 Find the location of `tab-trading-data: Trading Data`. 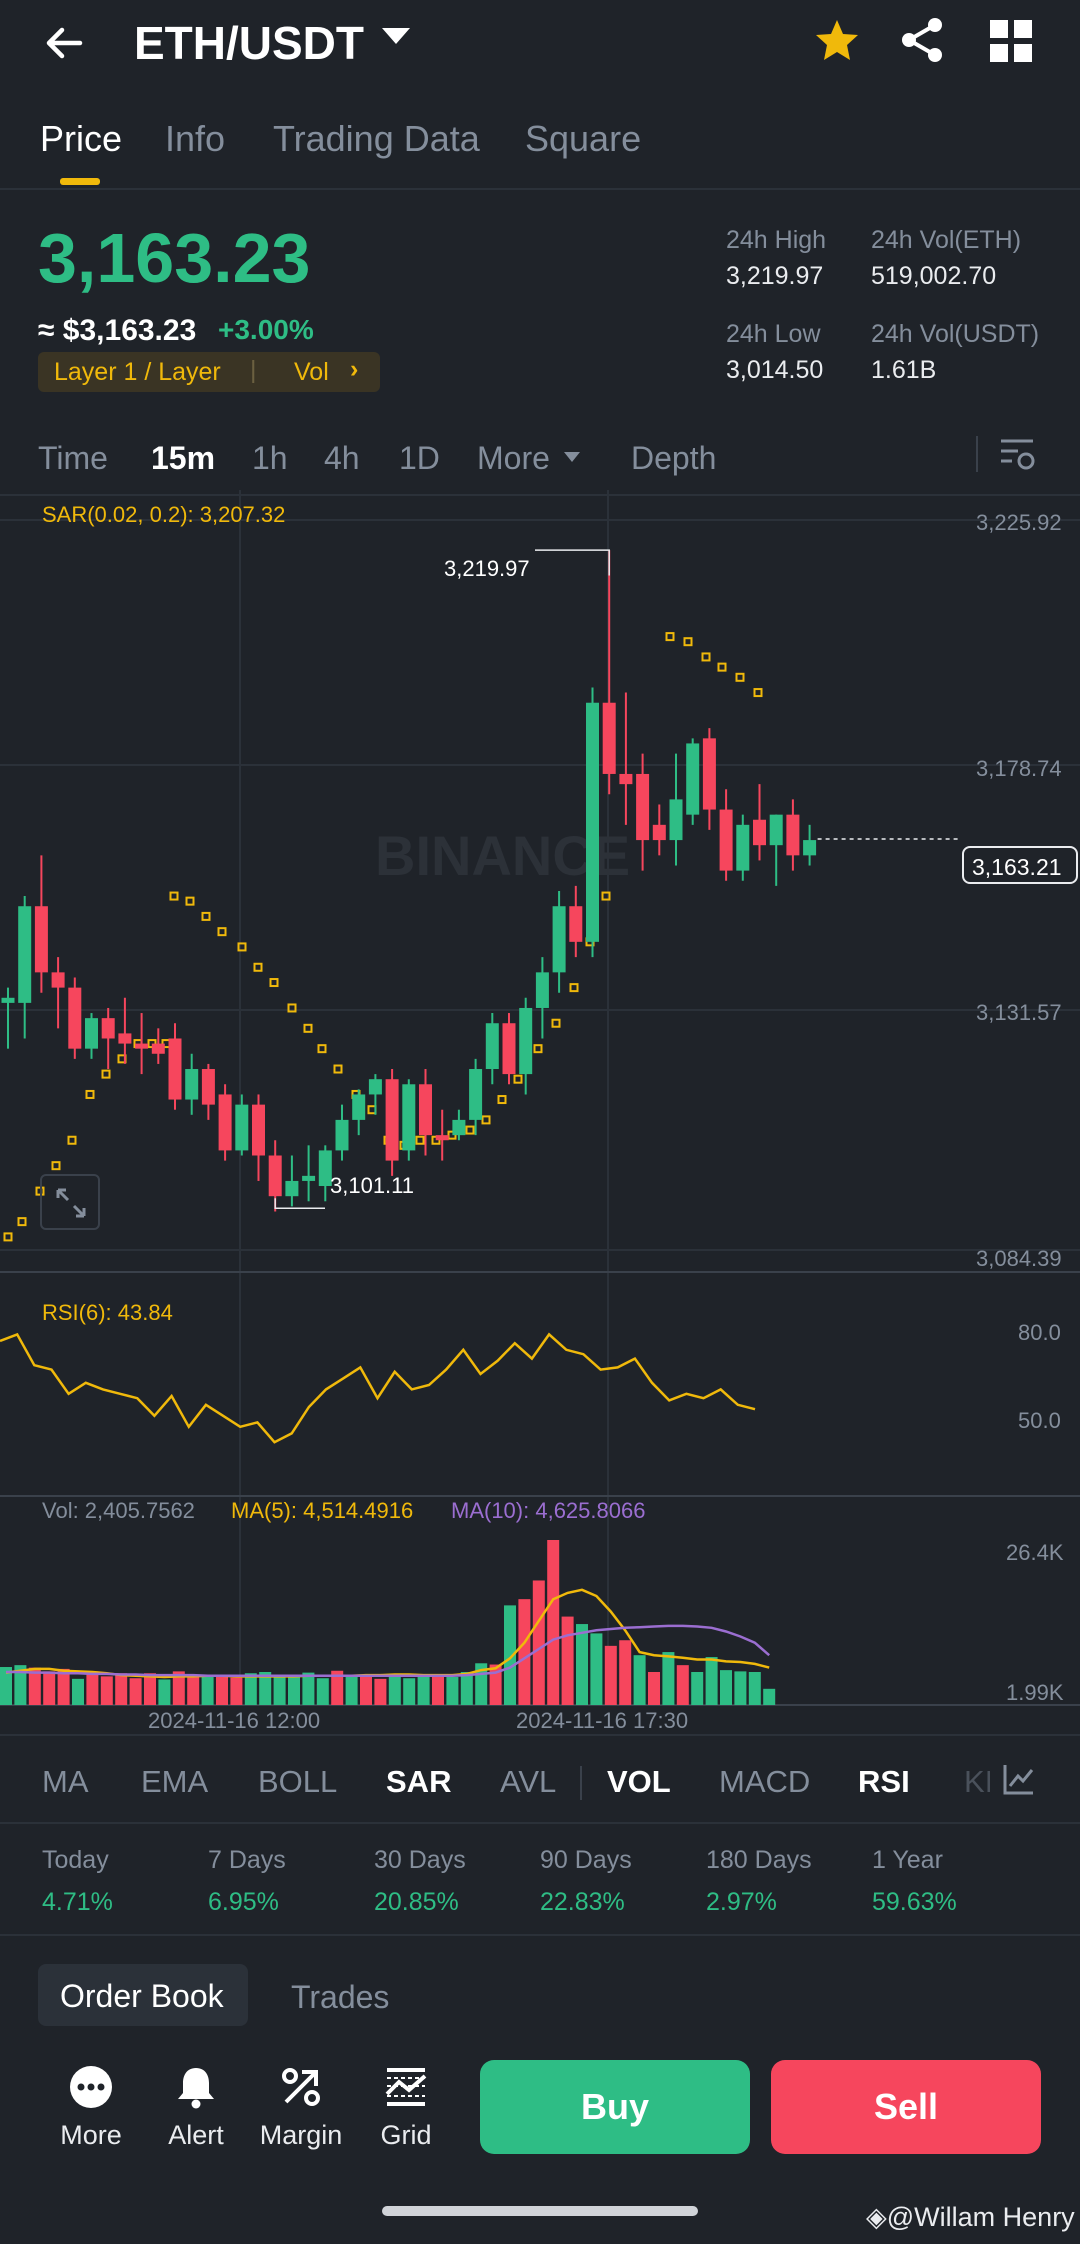

tab-trading-data: Trading Data is located at coordinates (376, 139).